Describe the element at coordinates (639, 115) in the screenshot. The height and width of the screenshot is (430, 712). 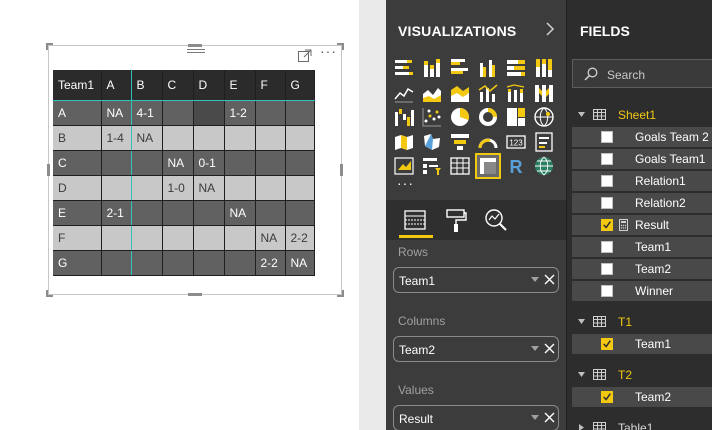
I see `field-table-sheet1: Sheet1` at that location.